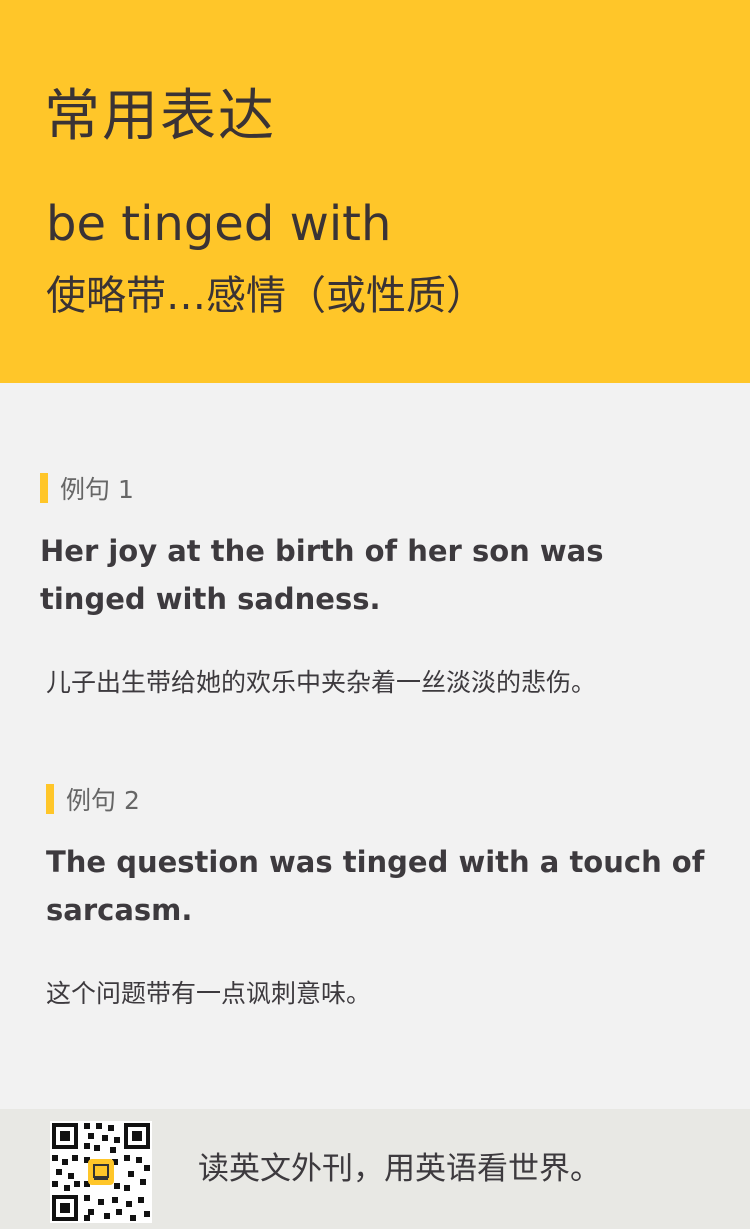 This screenshot has width=750, height=1229. Describe the element at coordinates (103, 800) in the screenshot. I see `example-label-text: 例句 2` at that location.